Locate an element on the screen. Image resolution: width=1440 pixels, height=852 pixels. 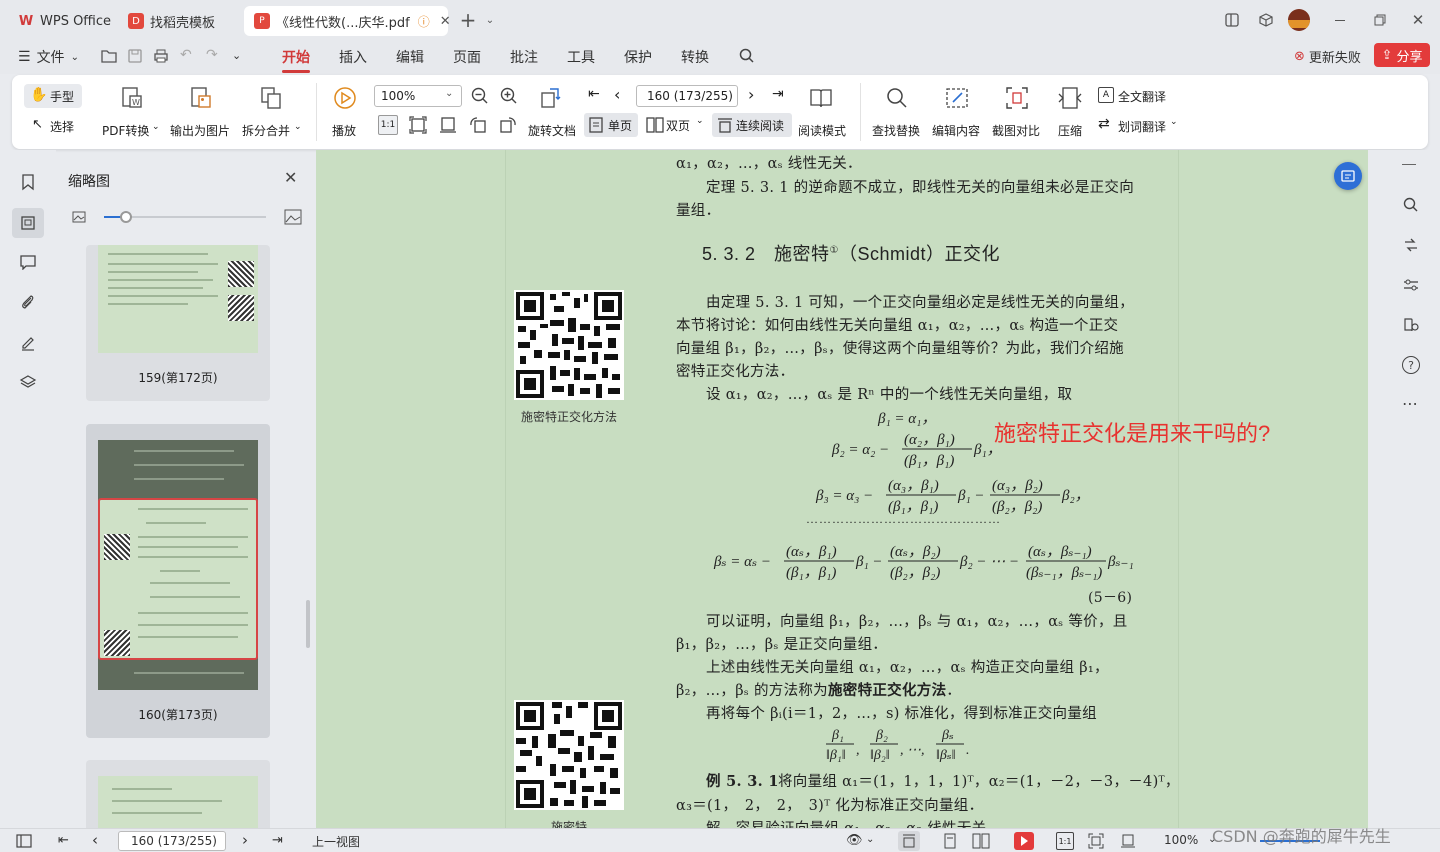
layout-icon is located at coordinates (1232, 20).